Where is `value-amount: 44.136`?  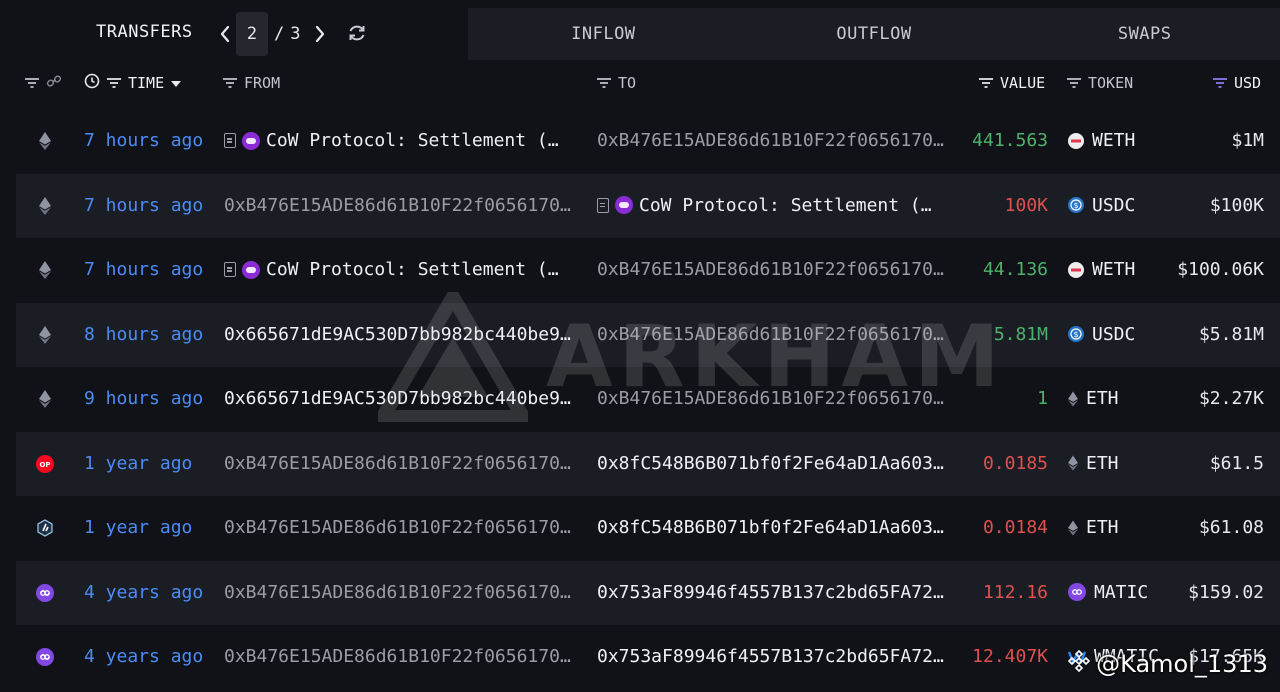 value-amount: 44.136 is located at coordinates (1015, 269).